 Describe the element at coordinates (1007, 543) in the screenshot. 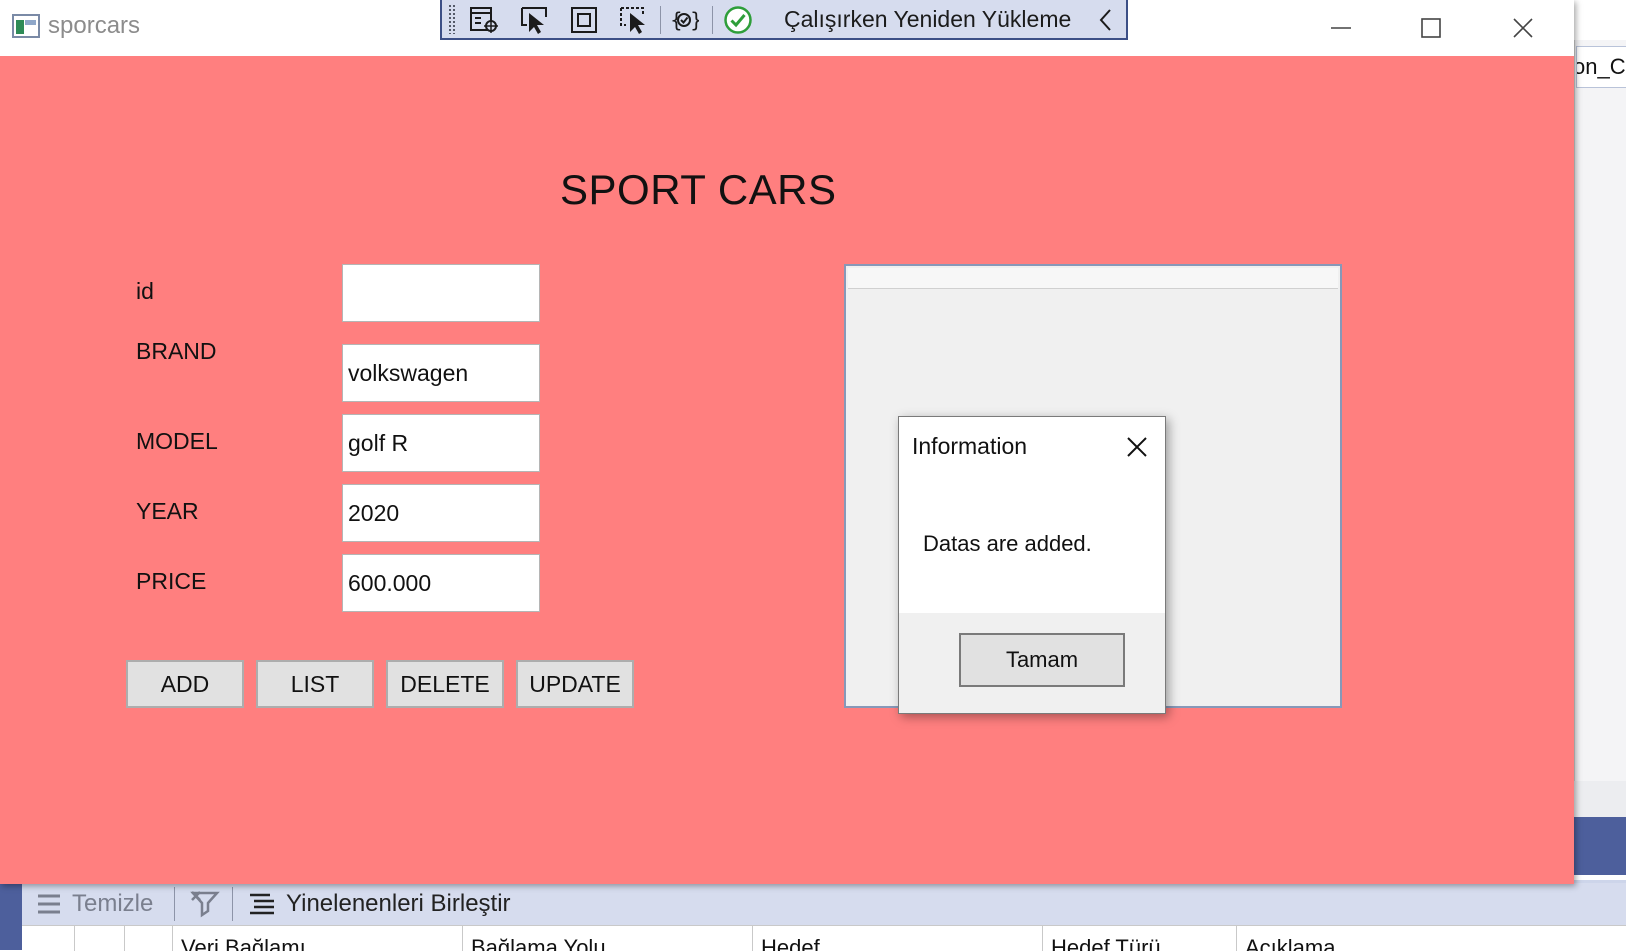

I see `dialog-message: Datas are added.` at that location.